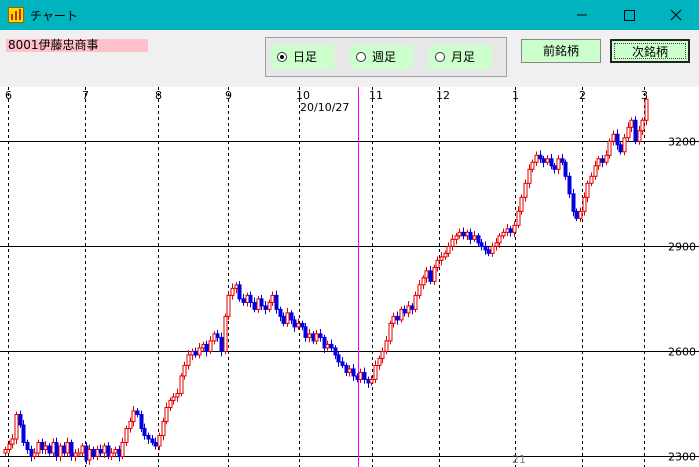  I want to click on month-label: 12, so click(443, 95).